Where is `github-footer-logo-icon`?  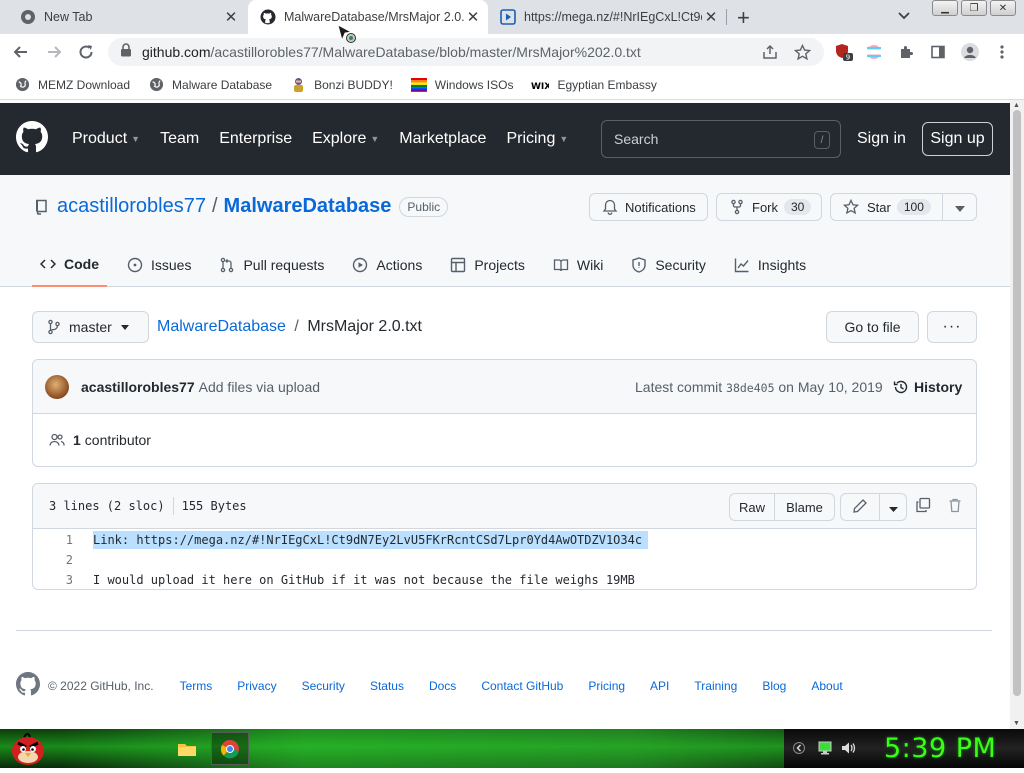 github-footer-logo-icon is located at coordinates (28, 685).